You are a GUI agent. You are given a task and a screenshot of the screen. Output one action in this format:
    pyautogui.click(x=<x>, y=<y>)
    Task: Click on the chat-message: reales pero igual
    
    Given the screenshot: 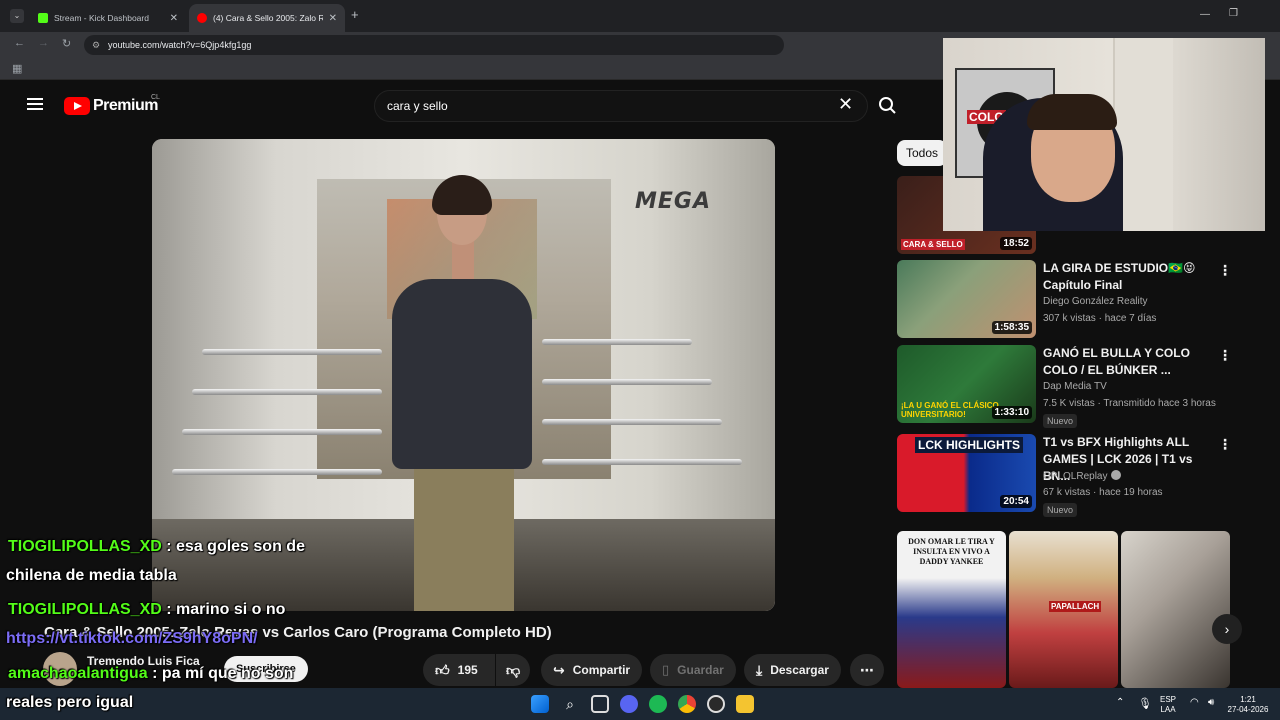 What is the action you would take?
    pyautogui.click(x=69, y=703)
    